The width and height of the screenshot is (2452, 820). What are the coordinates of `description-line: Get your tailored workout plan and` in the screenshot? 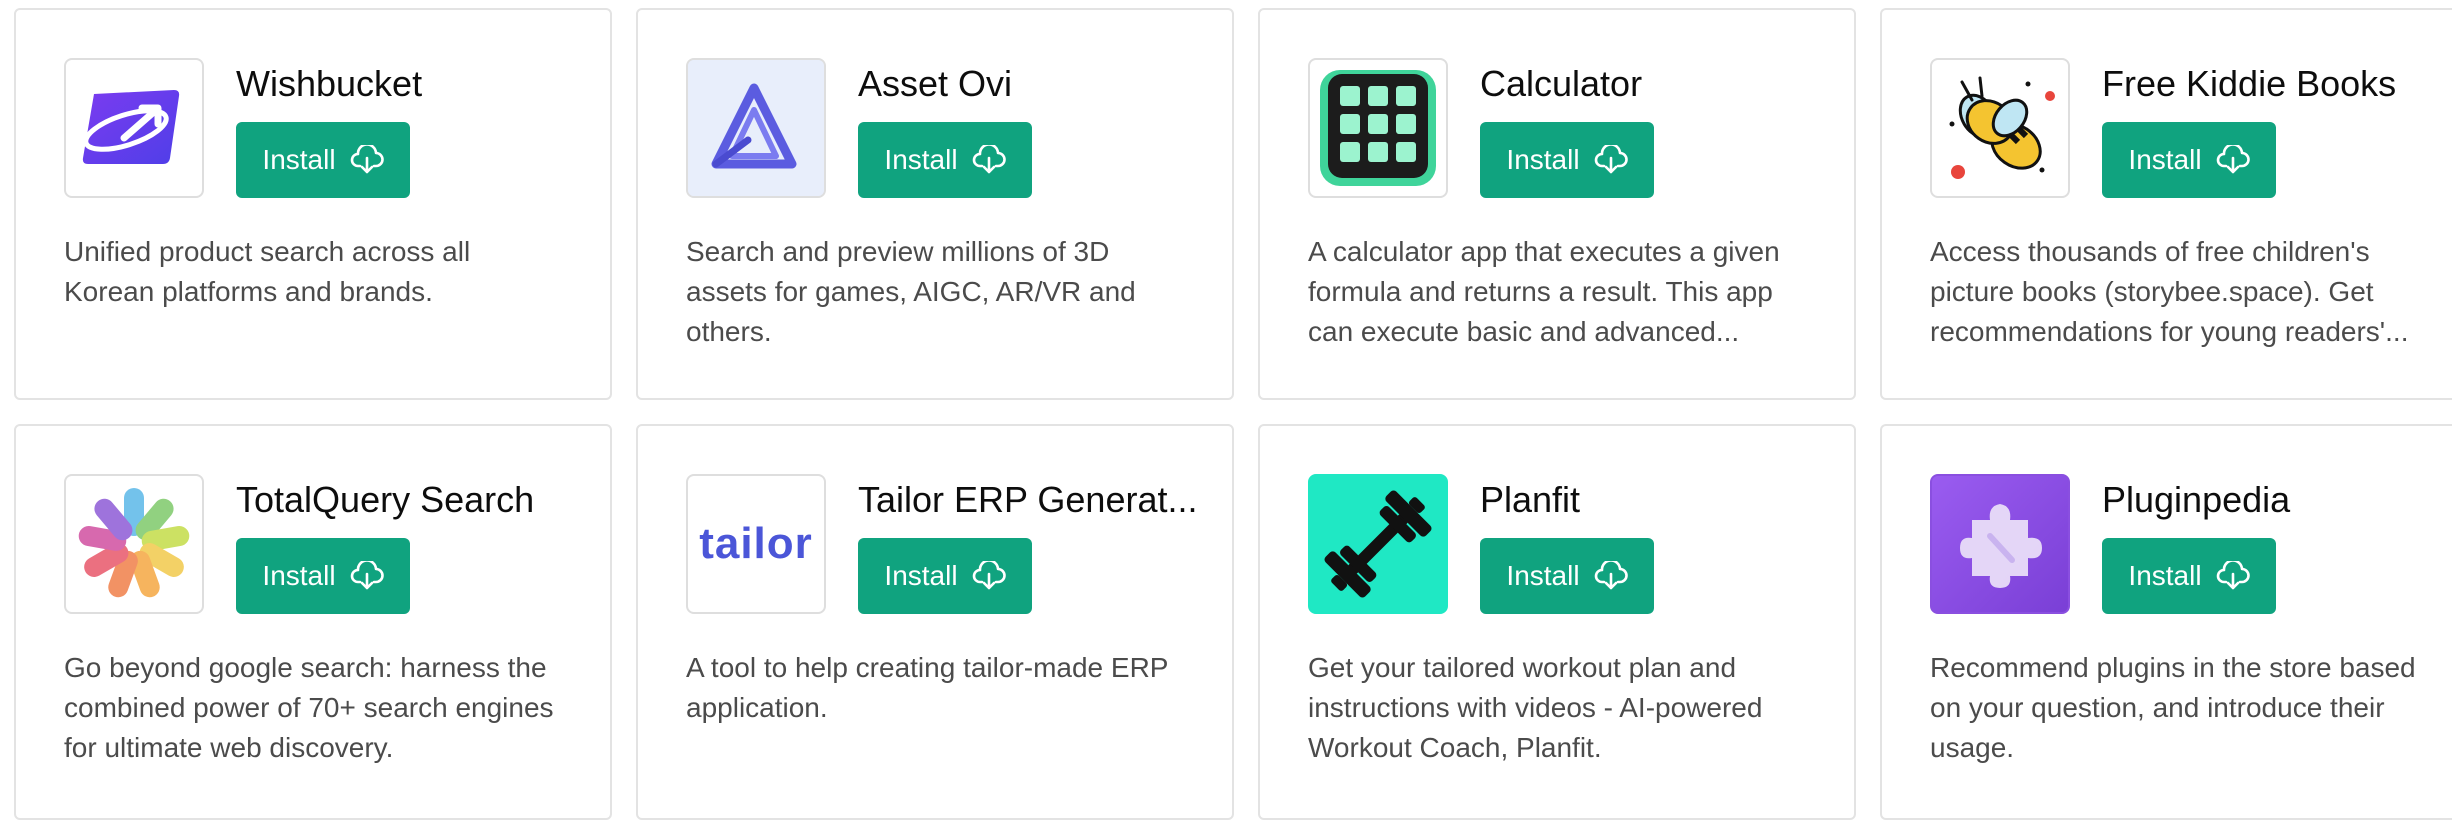 It's located at (1522, 667).